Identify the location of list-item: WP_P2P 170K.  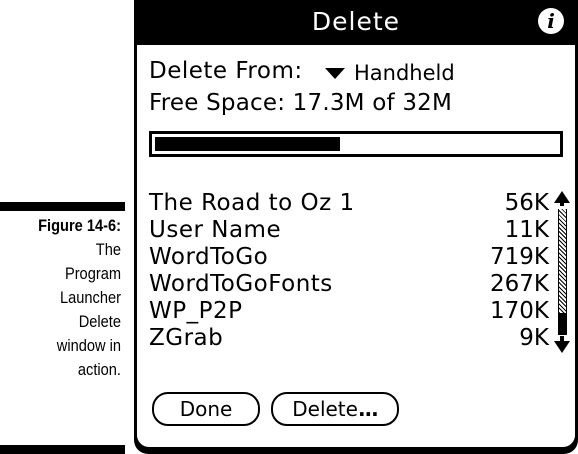
(349, 311).